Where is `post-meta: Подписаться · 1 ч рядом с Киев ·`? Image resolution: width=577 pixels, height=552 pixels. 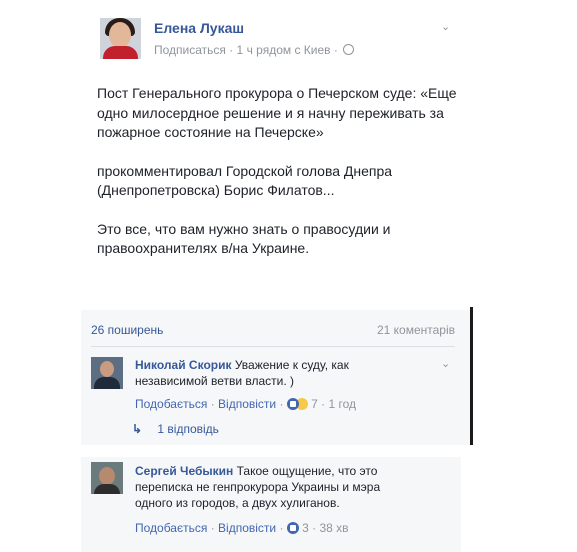 post-meta: Подписаться · 1 ч рядом с Киев · is located at coordinates (254, 50).